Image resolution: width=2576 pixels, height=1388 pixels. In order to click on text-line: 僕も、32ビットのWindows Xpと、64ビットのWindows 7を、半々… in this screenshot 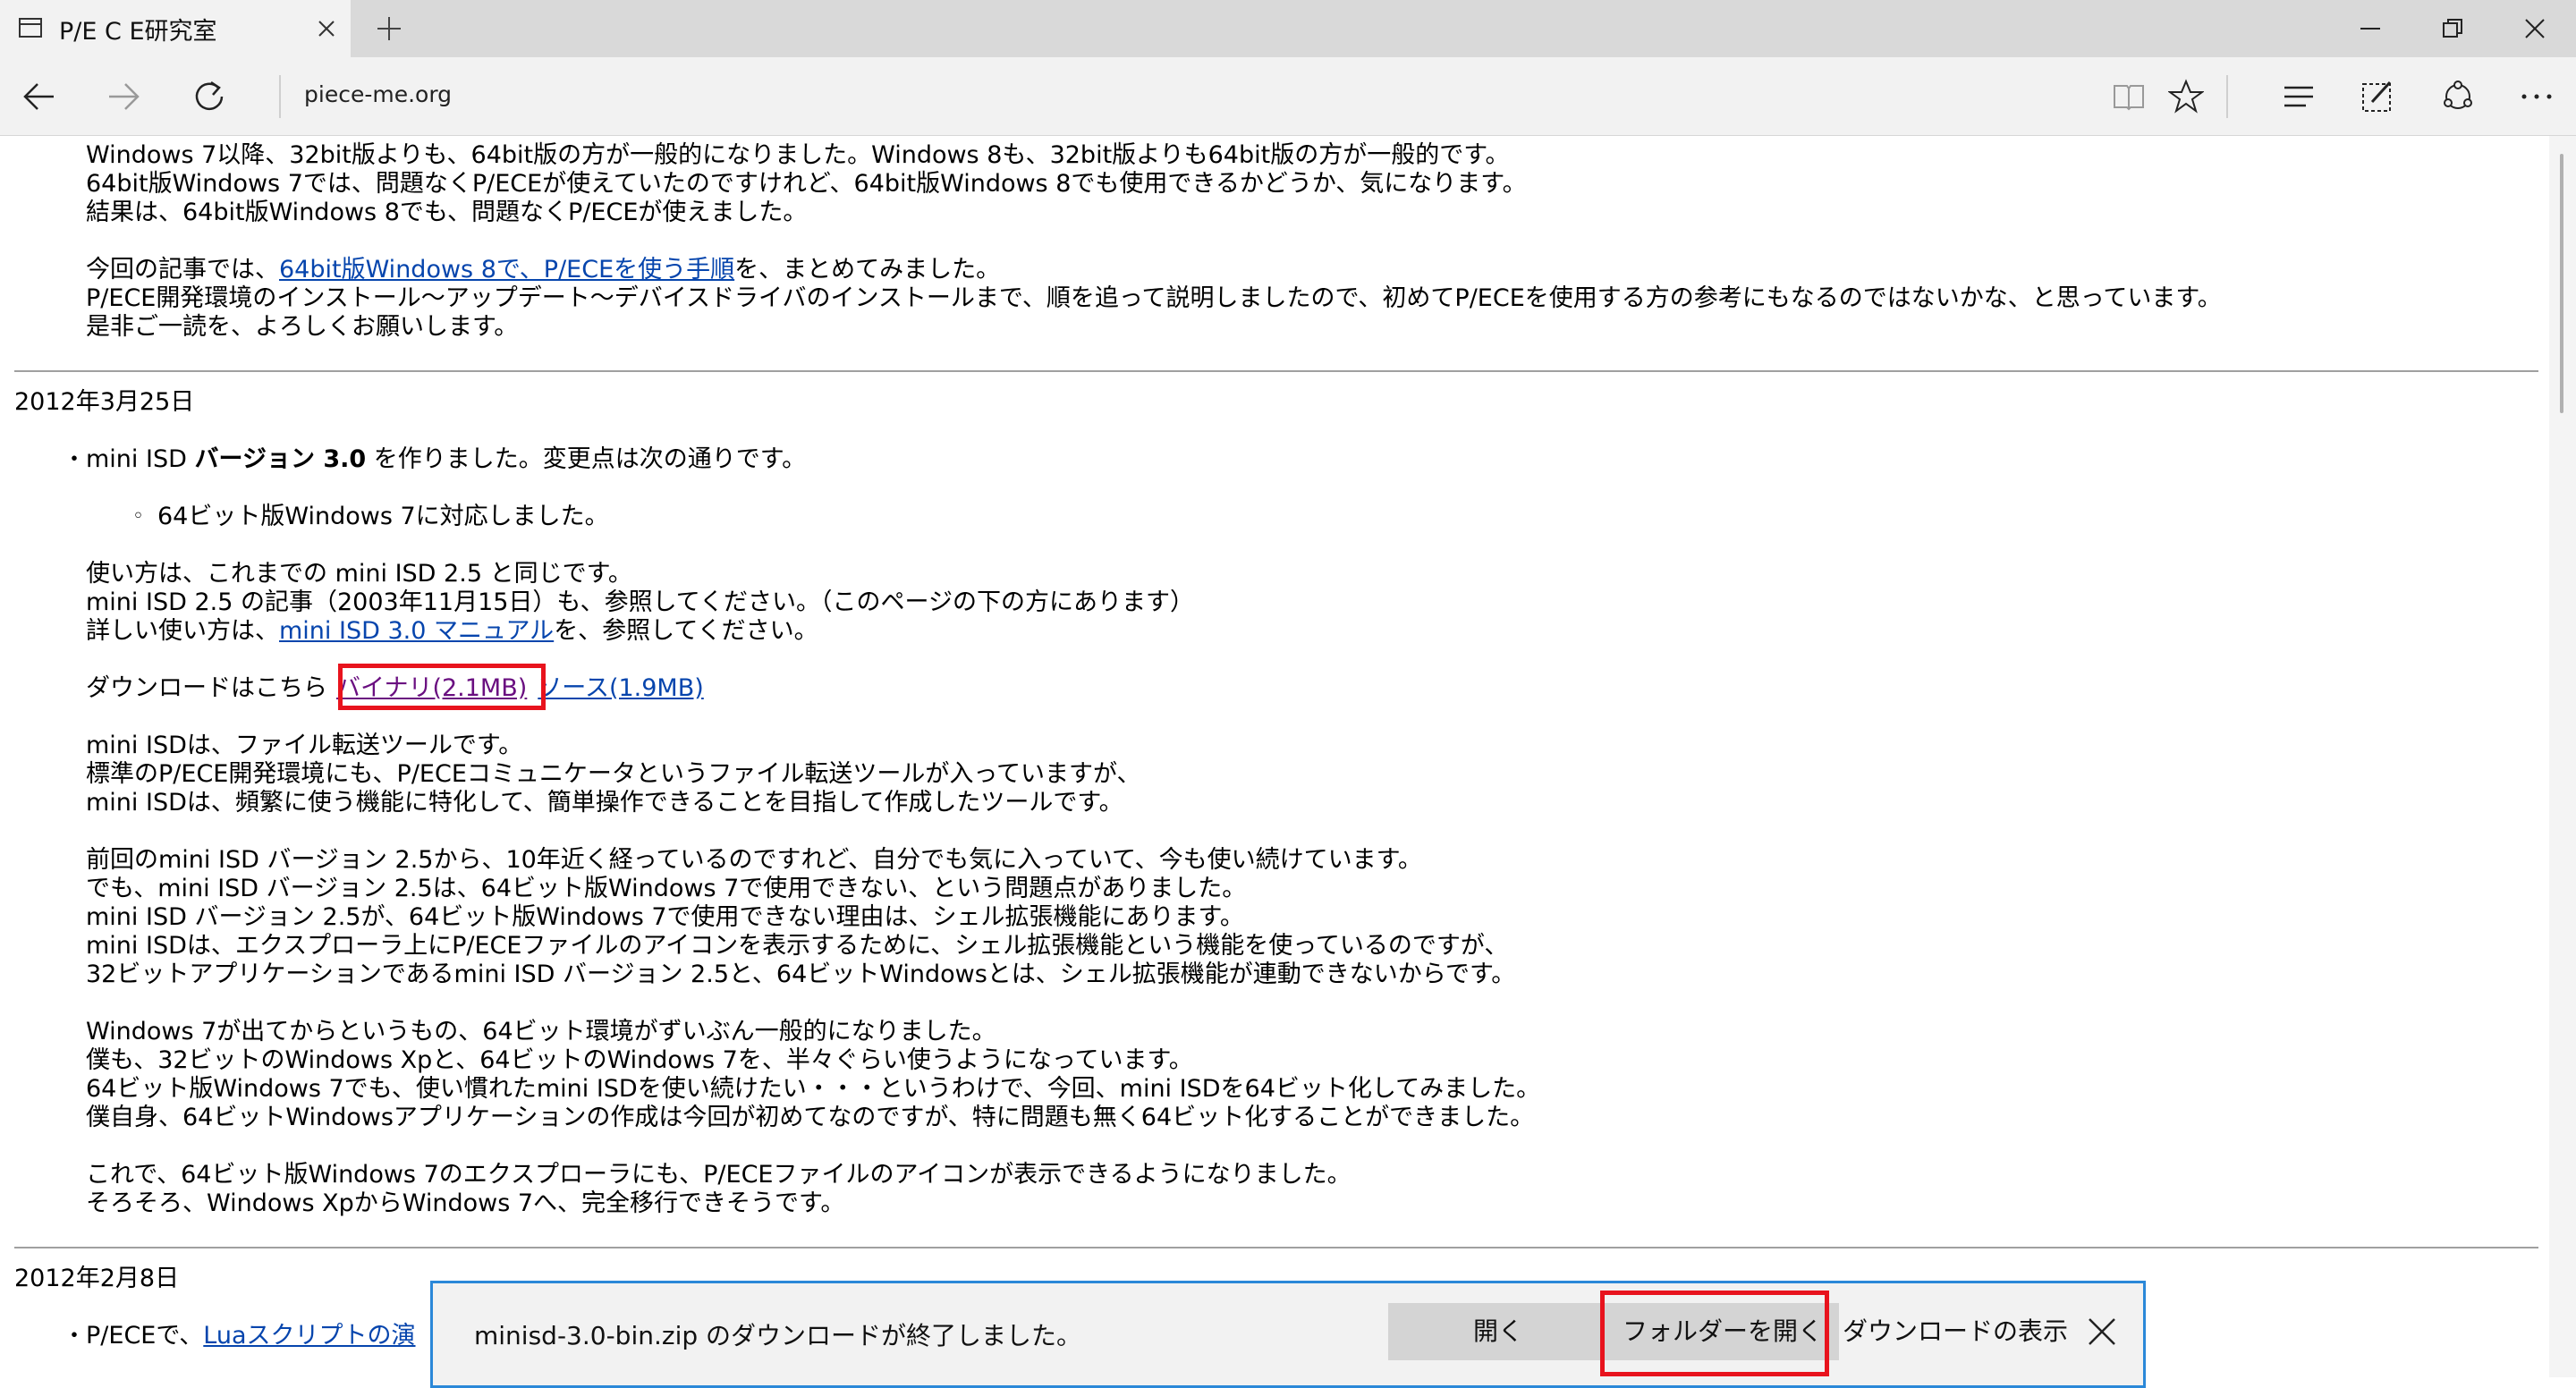, I will do `click(639, 1060)`.